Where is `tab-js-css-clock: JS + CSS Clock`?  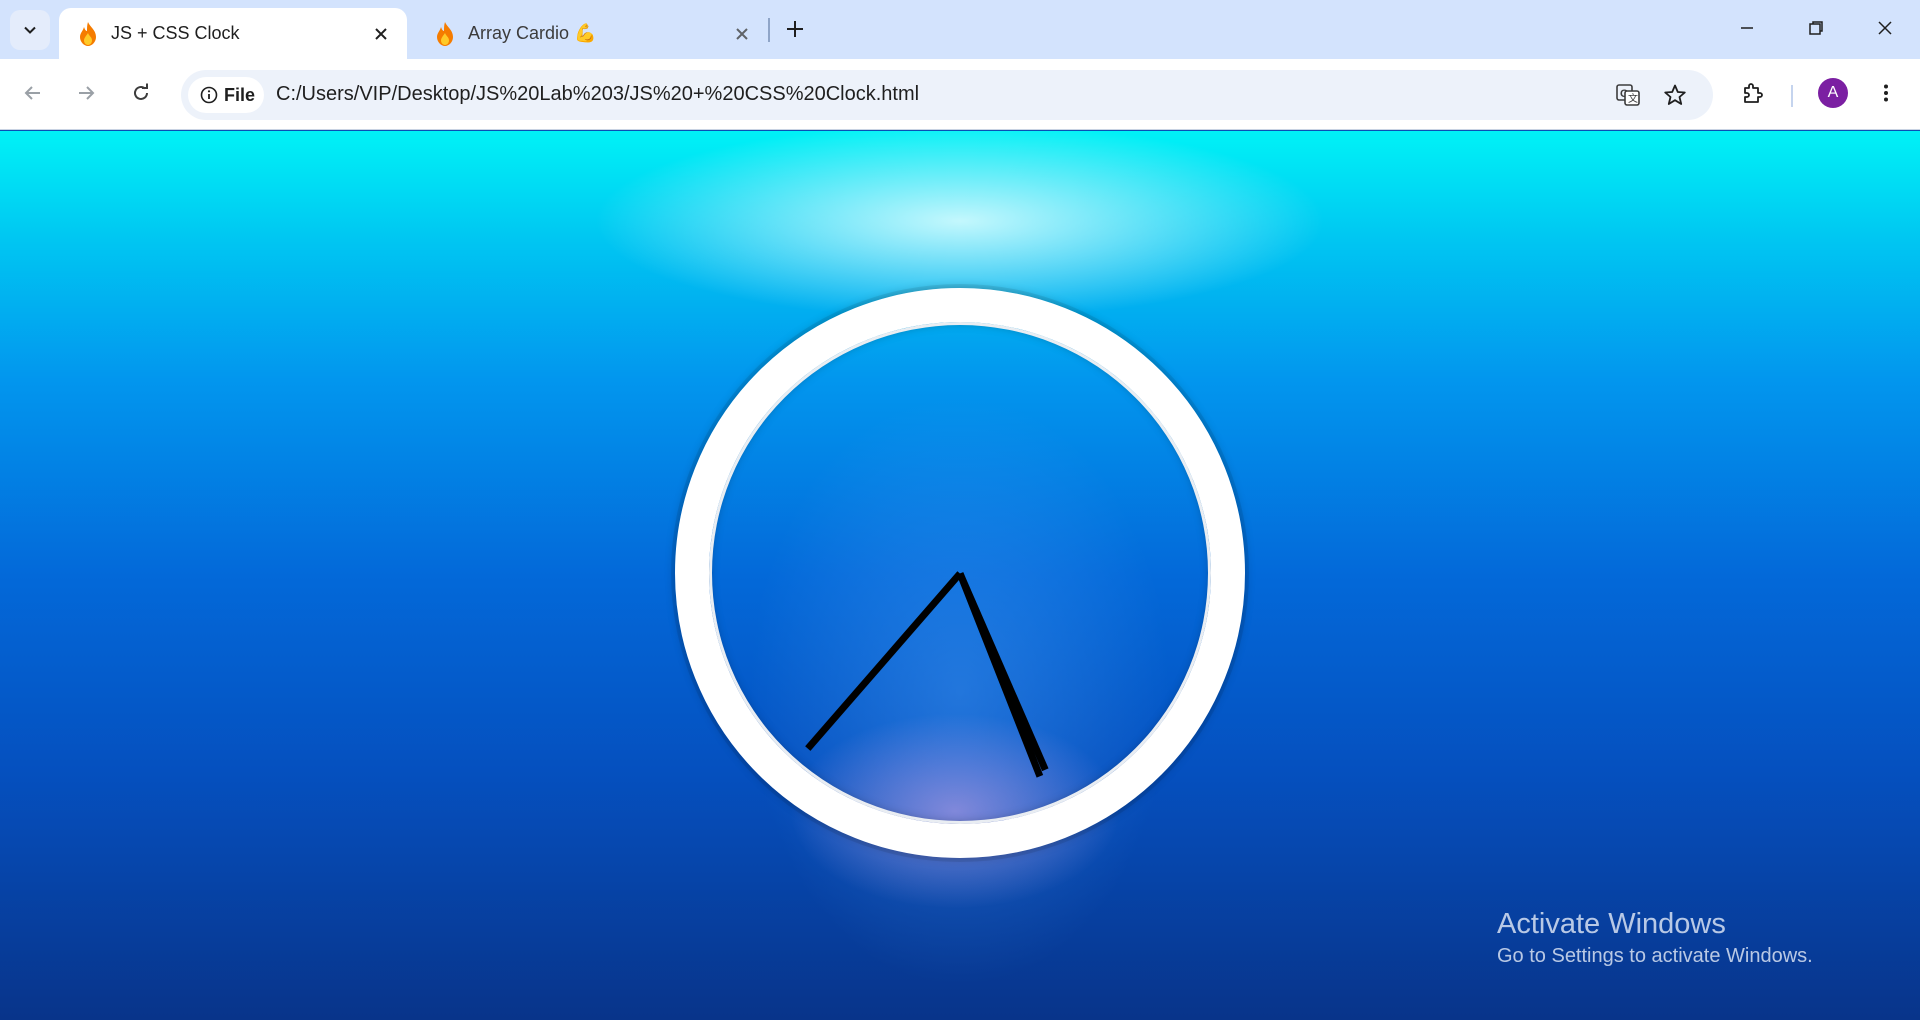
tab-js-css-clock: JS + CSS Clock is located at coordinates (233, 33).